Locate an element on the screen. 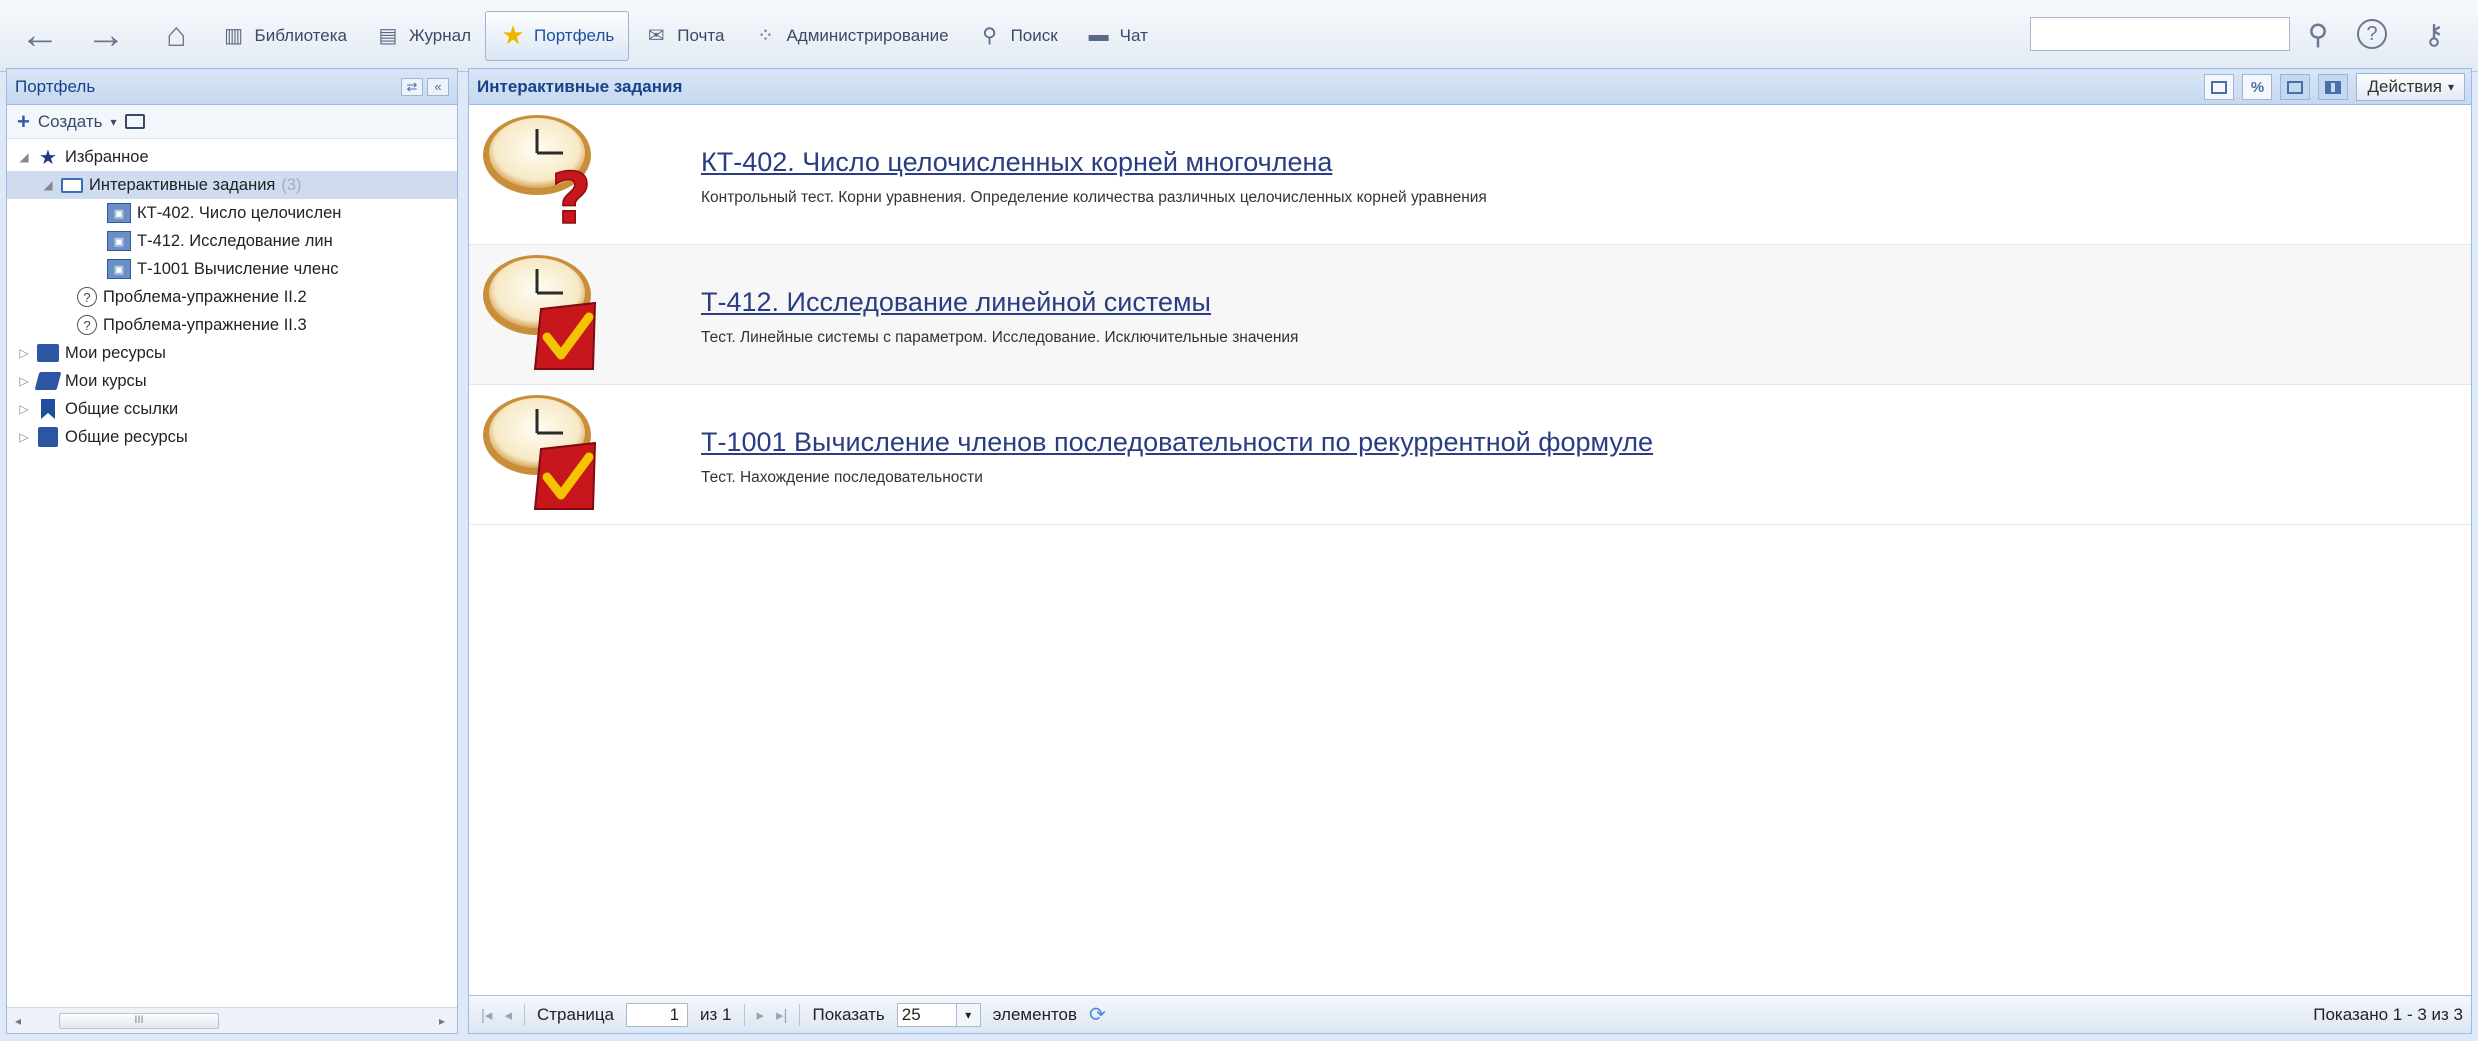  first-page-icon: |◂ is located at coordinates (486, 1015).